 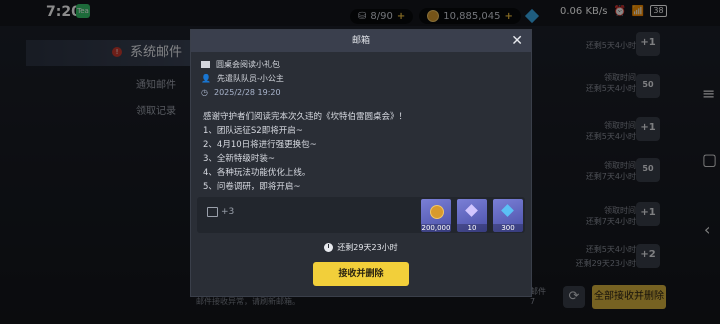 What do you see at coordinates (206, 78) in the screenshot?
I see `user-icon: 👤` at bounding box center [206, 78].